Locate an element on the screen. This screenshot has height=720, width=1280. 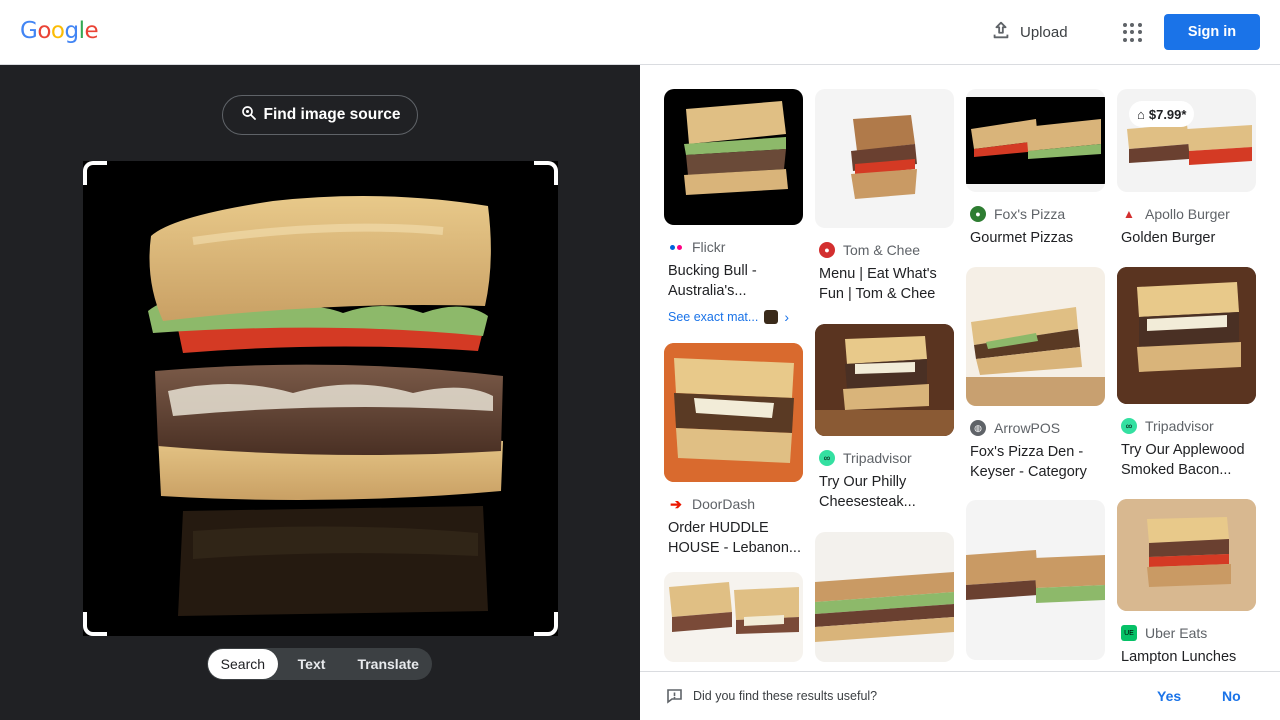
globe-icon: ◍ is located at coordinates (978, 428).